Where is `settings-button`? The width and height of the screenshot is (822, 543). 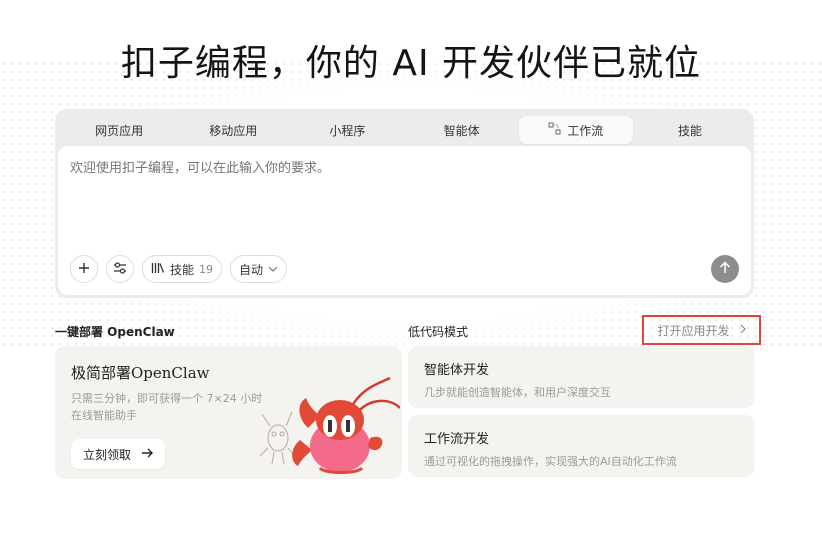
settings-button is located at coordinates (120, 269).